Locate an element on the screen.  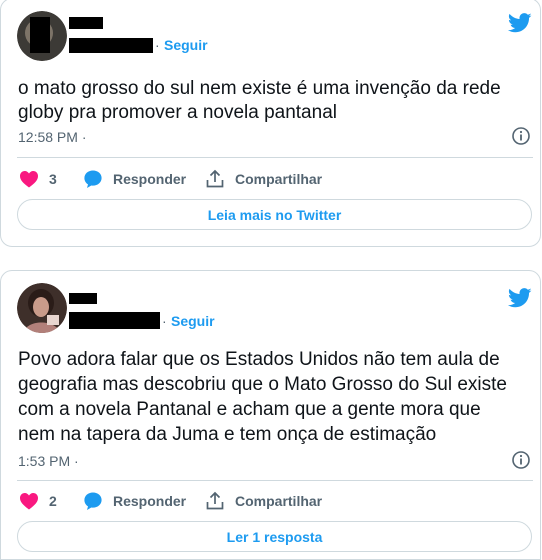
read-more-button: Leia mais no Twitter is located at coordinates (274, 214).